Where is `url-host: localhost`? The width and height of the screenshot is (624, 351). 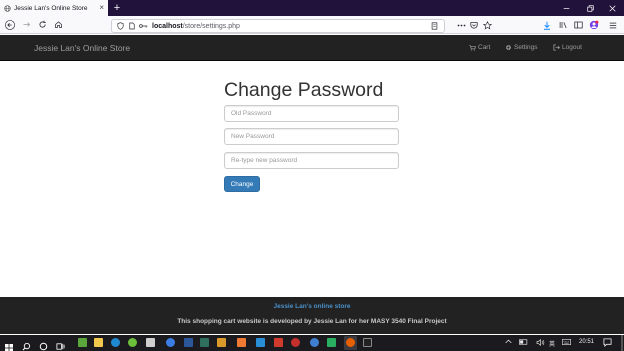 url-host: localhost is located at coordinates (167, 26).